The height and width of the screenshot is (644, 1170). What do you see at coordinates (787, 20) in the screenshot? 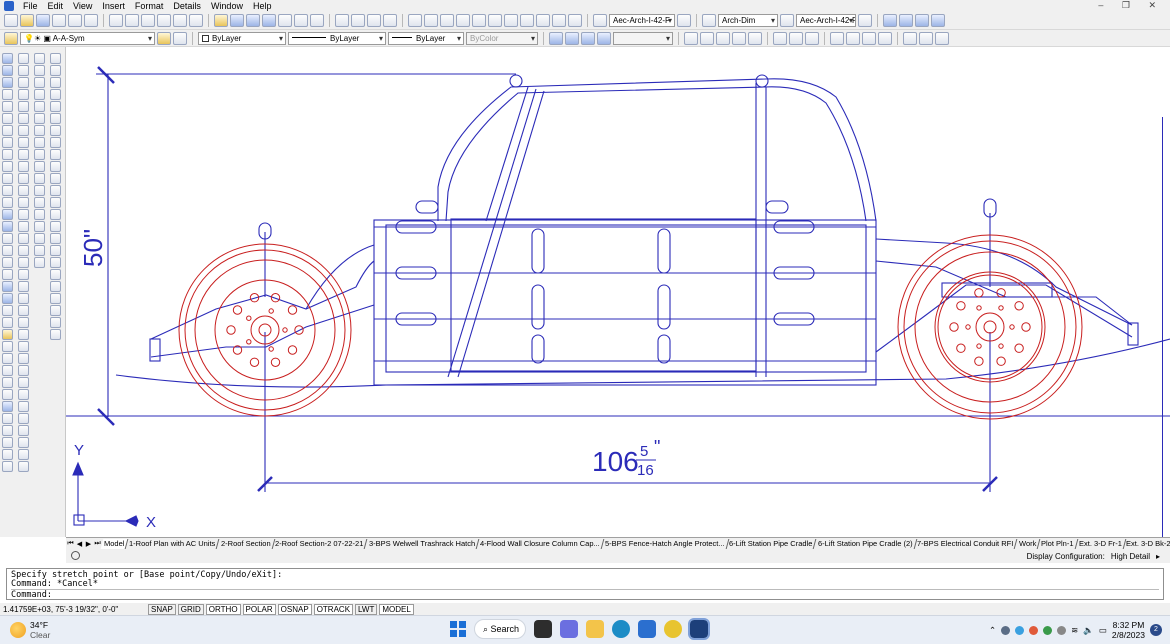
I see `multileader-icon` at bounding box center [787, 20].